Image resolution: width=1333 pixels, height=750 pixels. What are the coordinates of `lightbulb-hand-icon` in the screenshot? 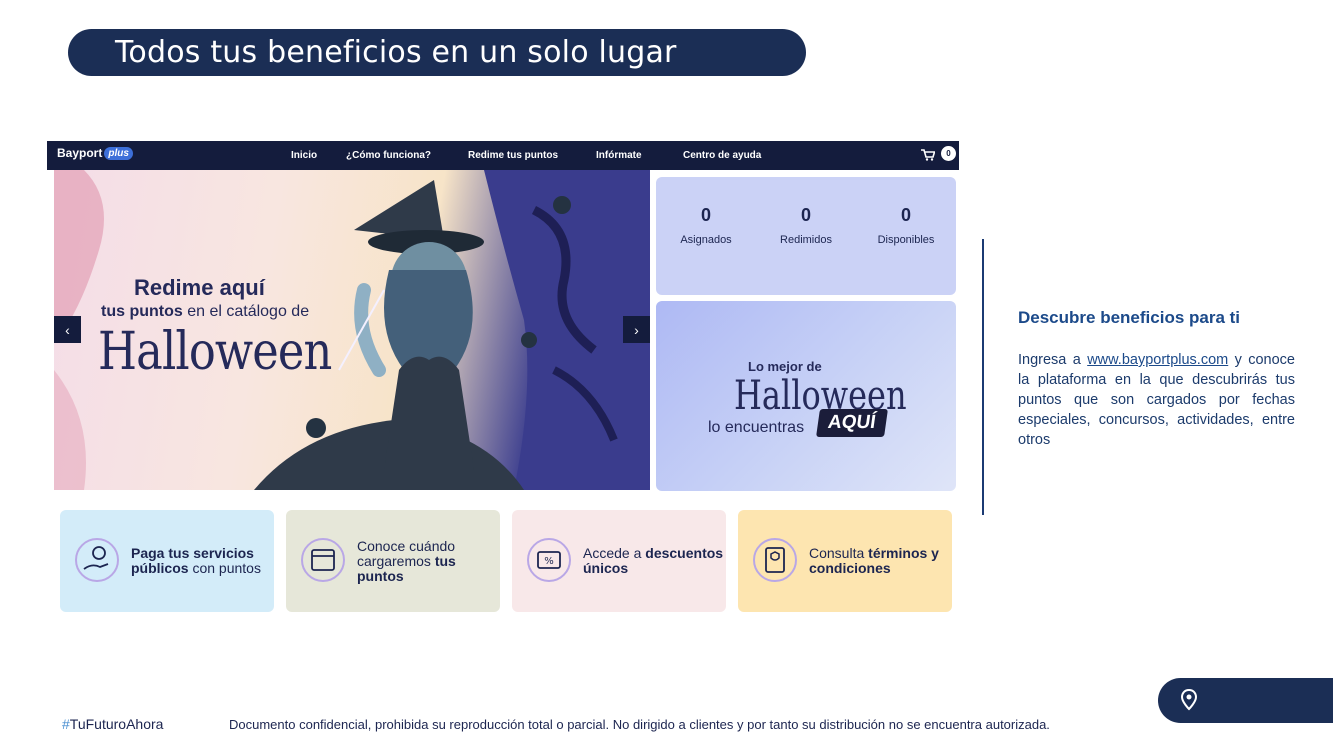 It's located at (97, 560).